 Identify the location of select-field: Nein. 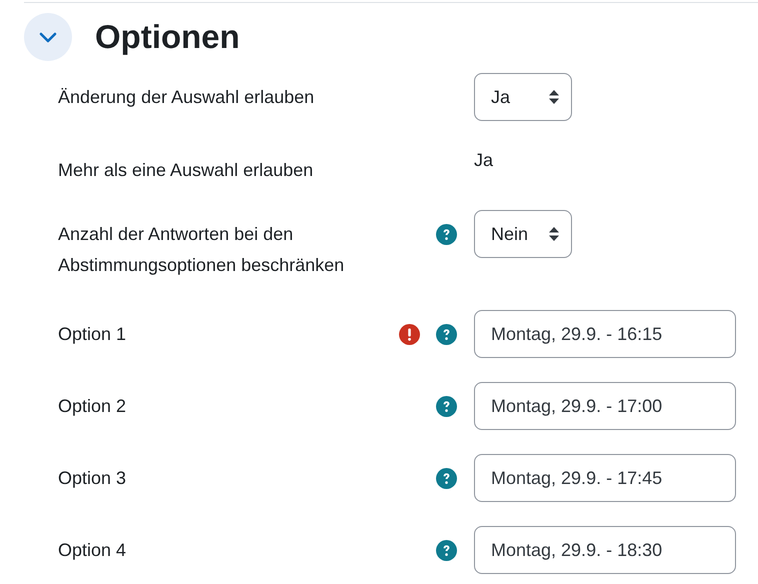
(523, 234).